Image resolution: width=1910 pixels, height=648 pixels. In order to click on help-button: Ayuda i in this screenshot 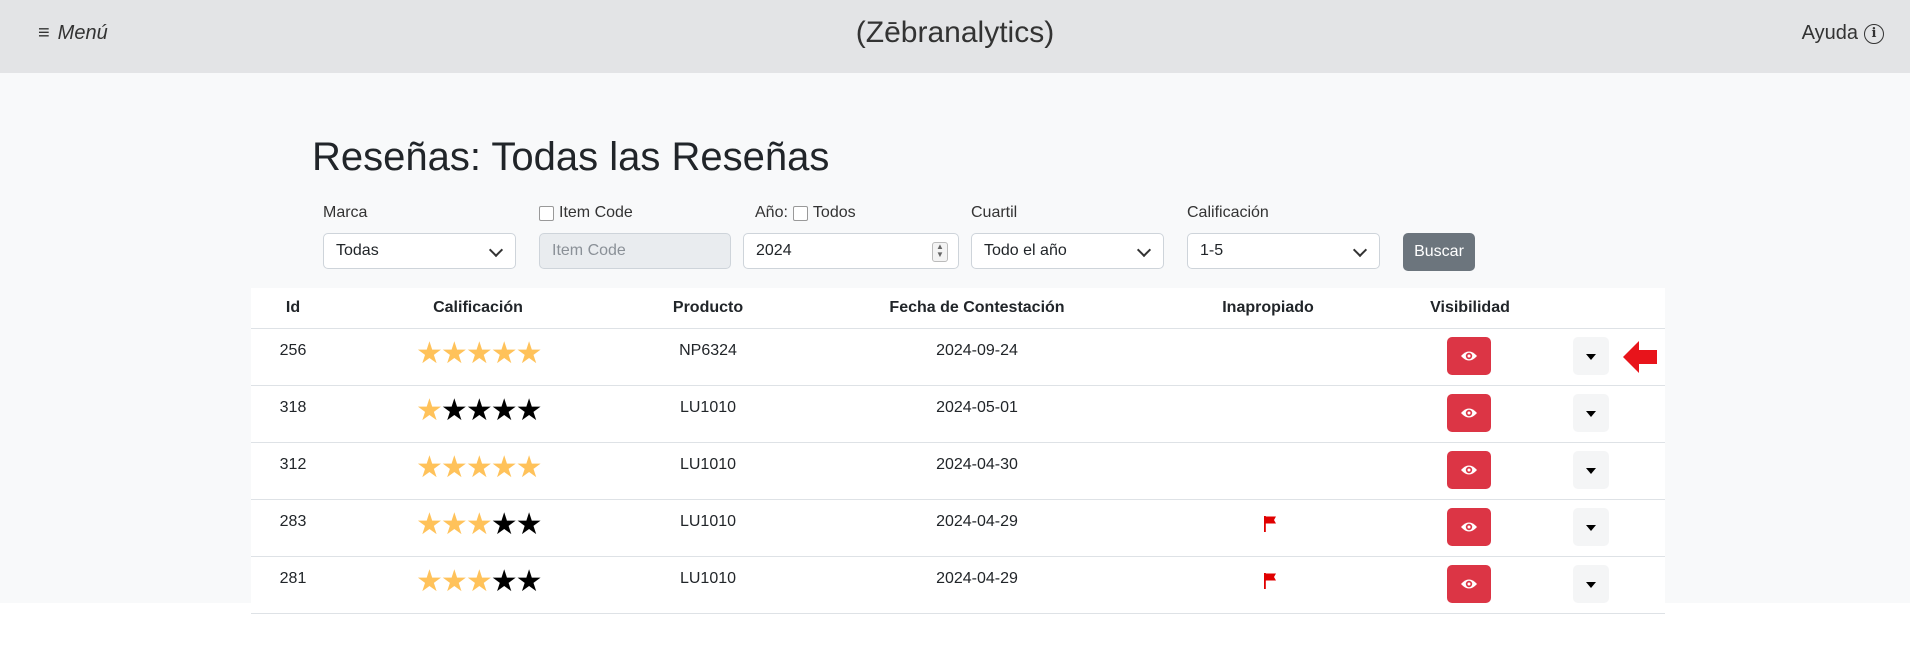, I will do `click(1843, 33)`.